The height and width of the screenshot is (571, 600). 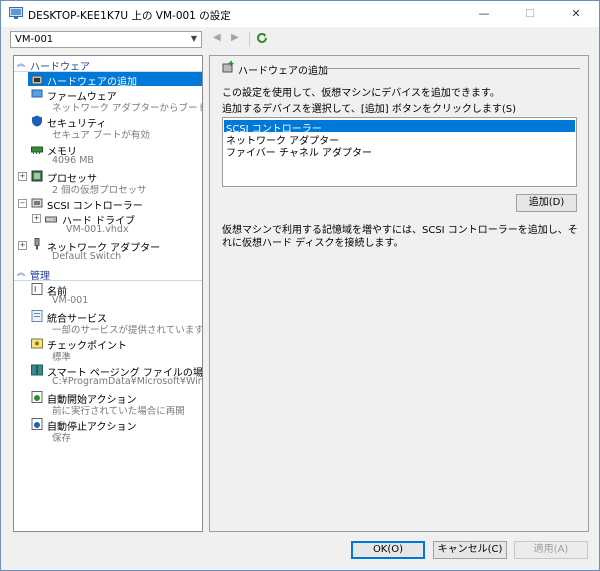 What do you see at coordinates (37, 316) in the screenshot?
I see `integration-services-icon` at bounding box center [37, 316].